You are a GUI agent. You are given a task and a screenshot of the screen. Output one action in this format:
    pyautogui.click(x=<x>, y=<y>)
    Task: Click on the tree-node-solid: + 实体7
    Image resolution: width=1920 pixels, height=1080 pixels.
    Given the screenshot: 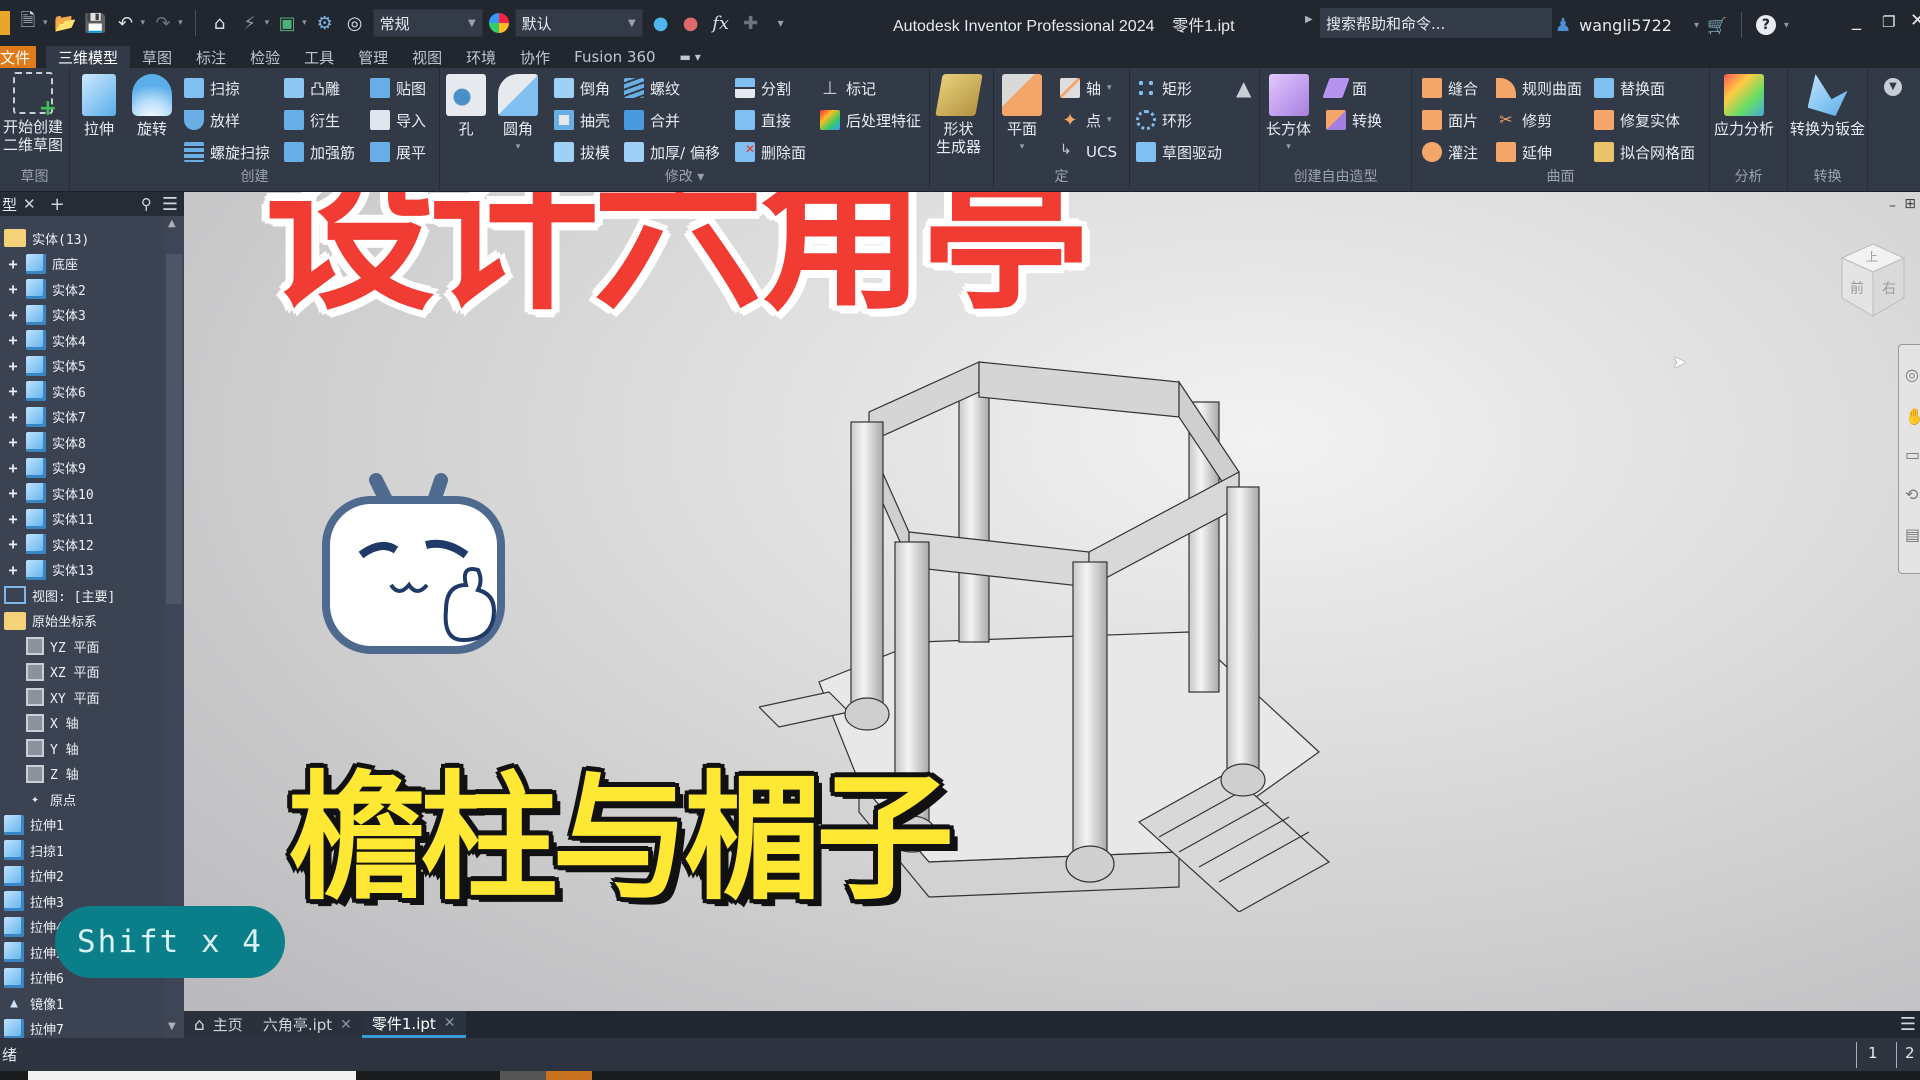 What is the action you would take?
    pyautogui.click(x=46, y=417)
    